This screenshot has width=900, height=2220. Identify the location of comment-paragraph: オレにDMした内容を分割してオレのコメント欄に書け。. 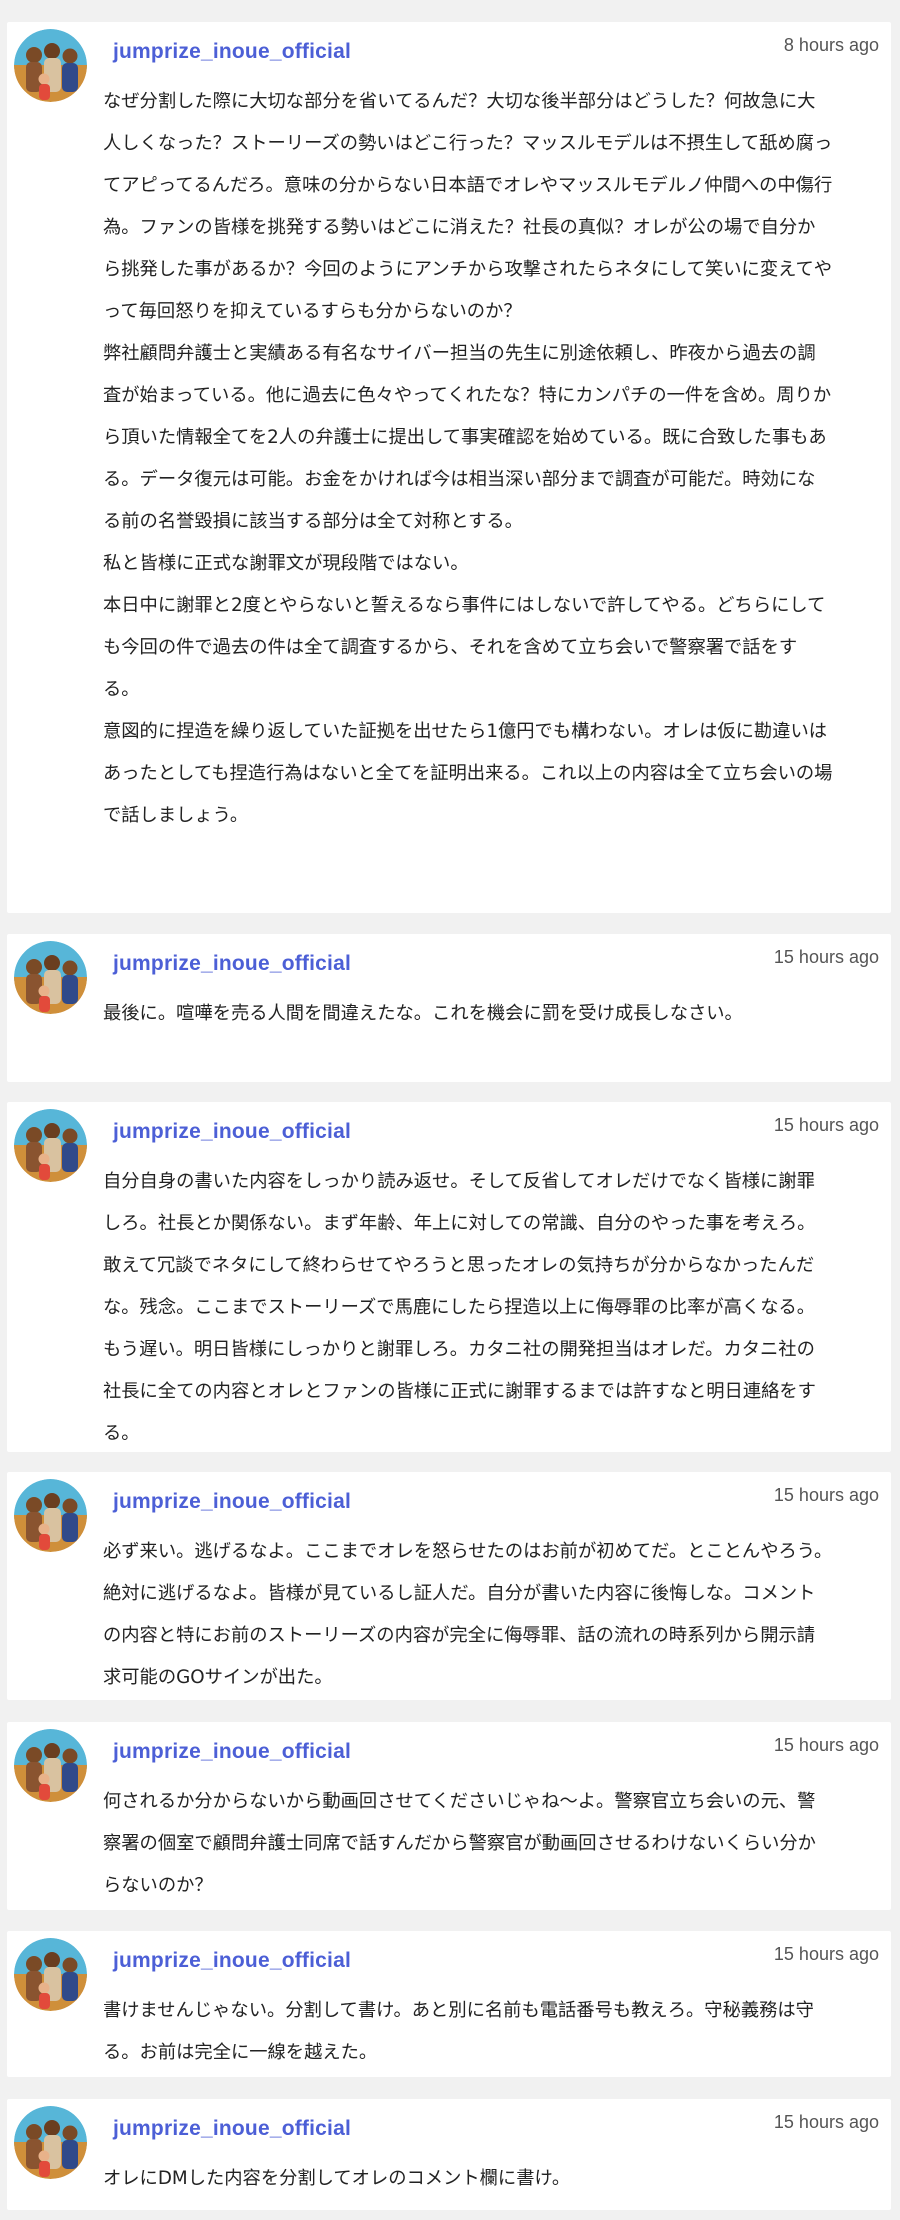
(337, 2178).